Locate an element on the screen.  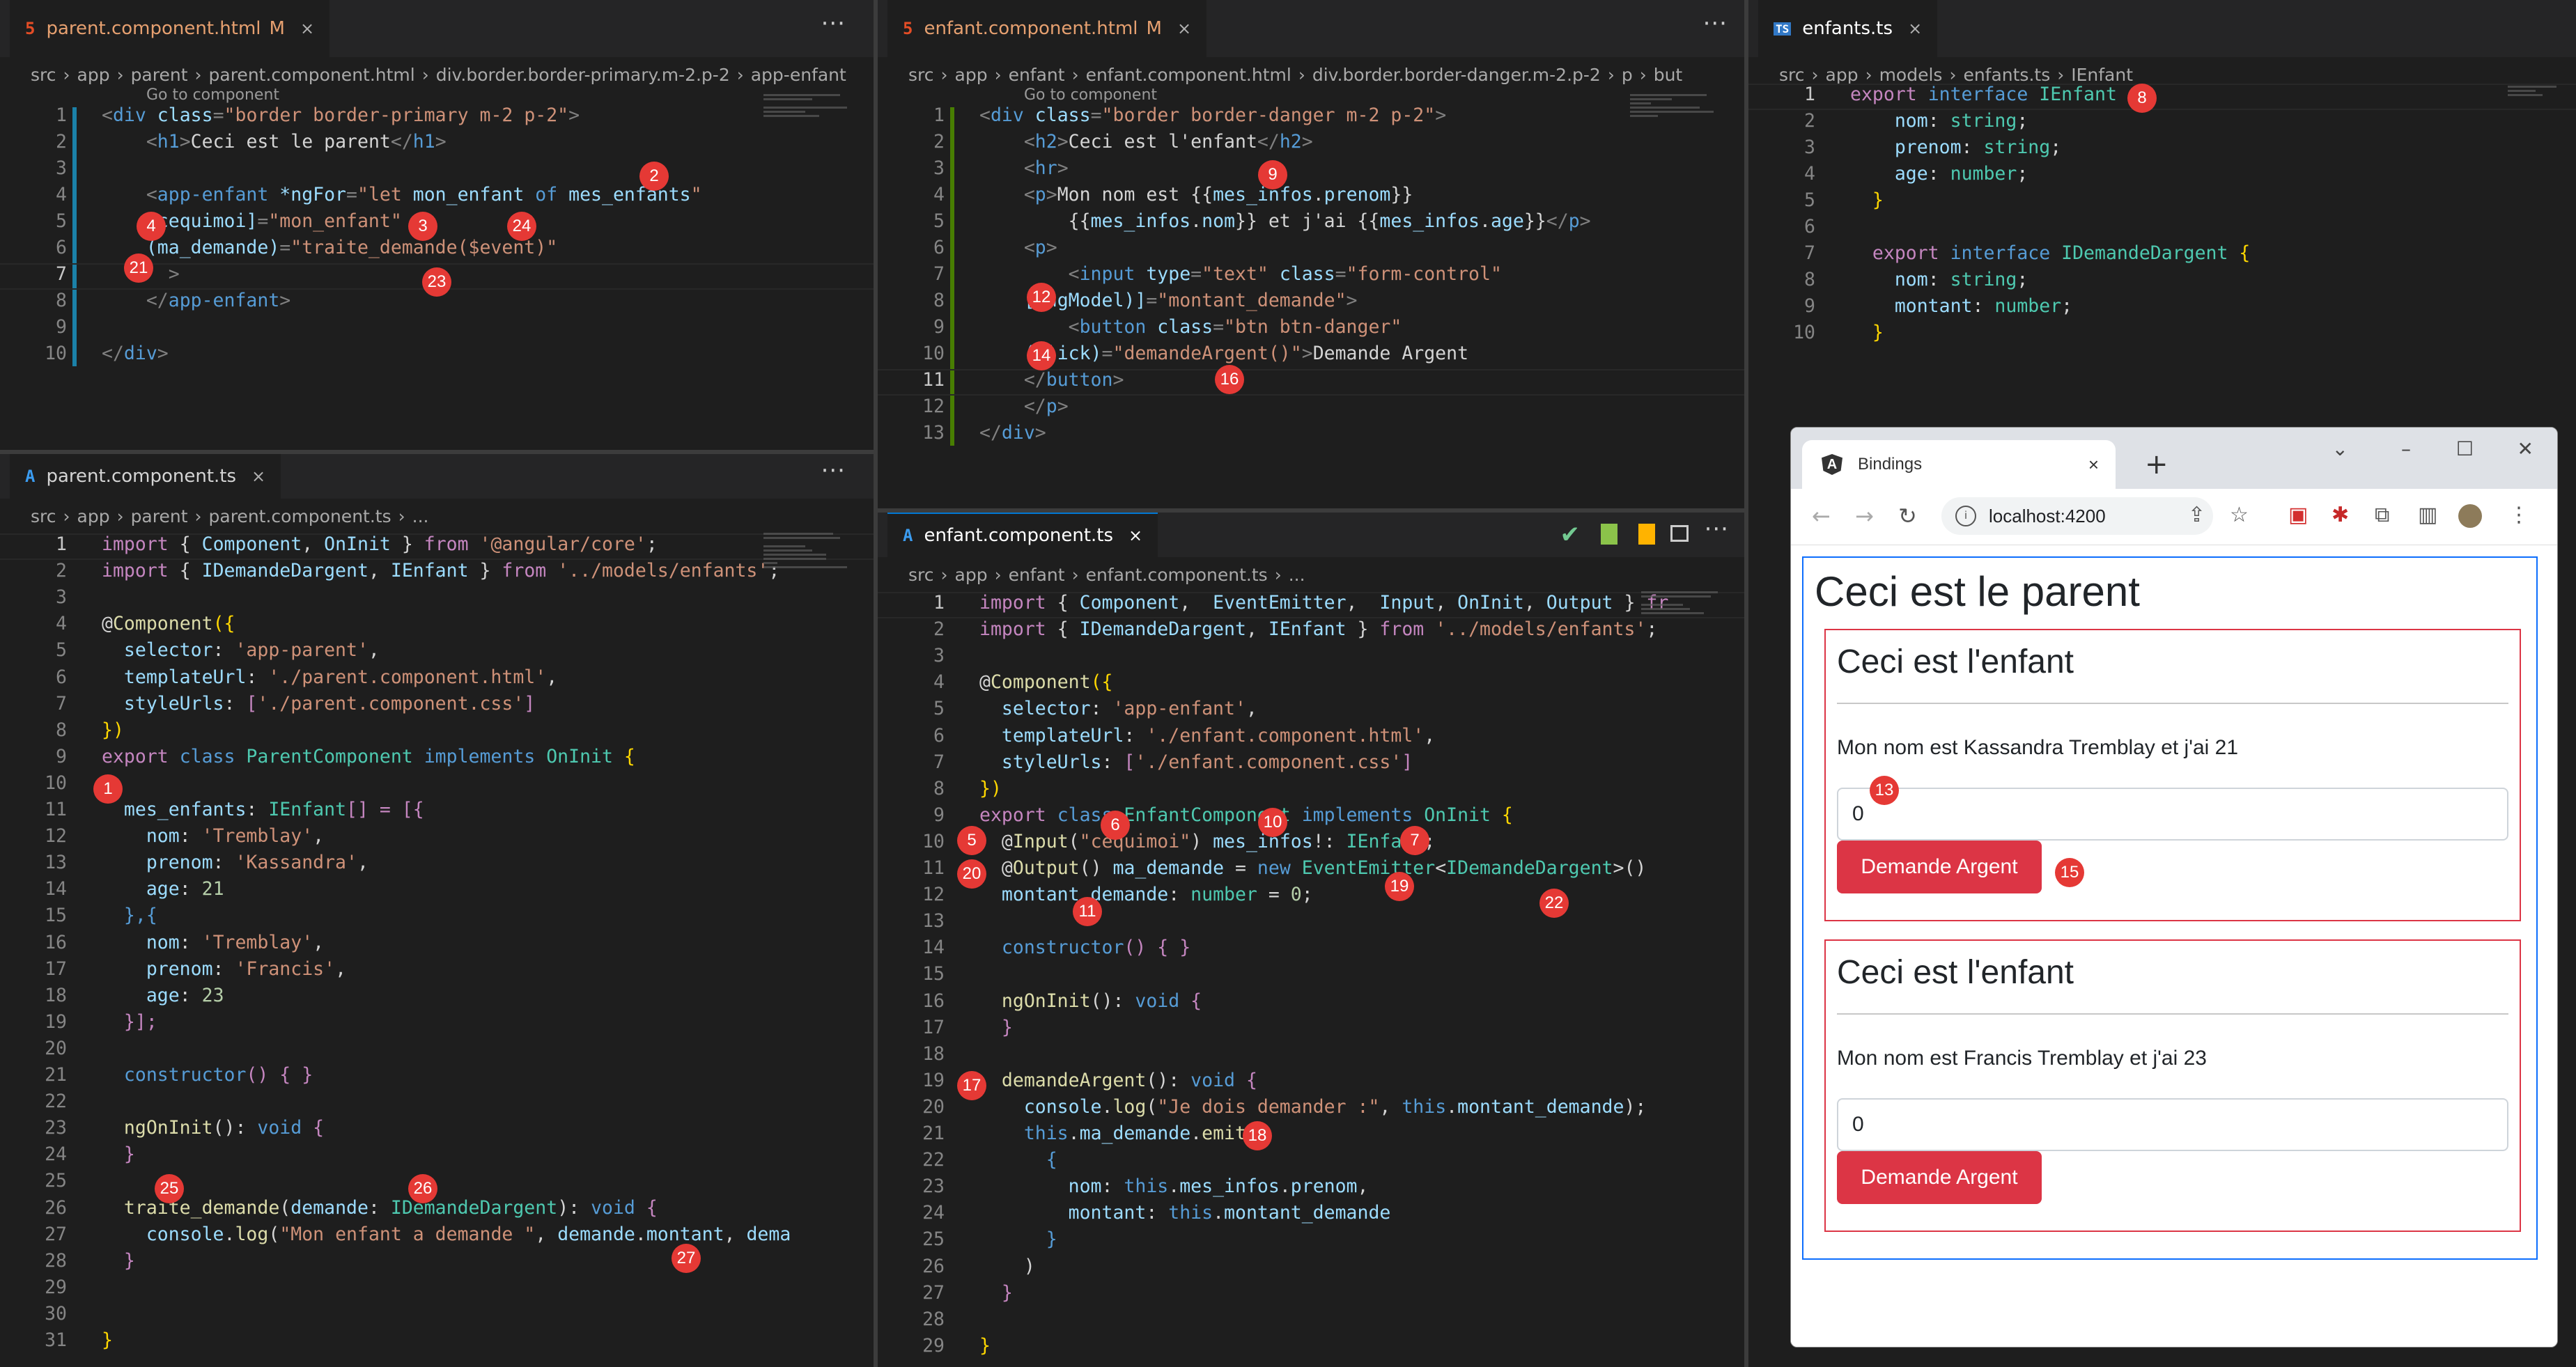
code-line: <p> is located at coordinates (1018, 248).